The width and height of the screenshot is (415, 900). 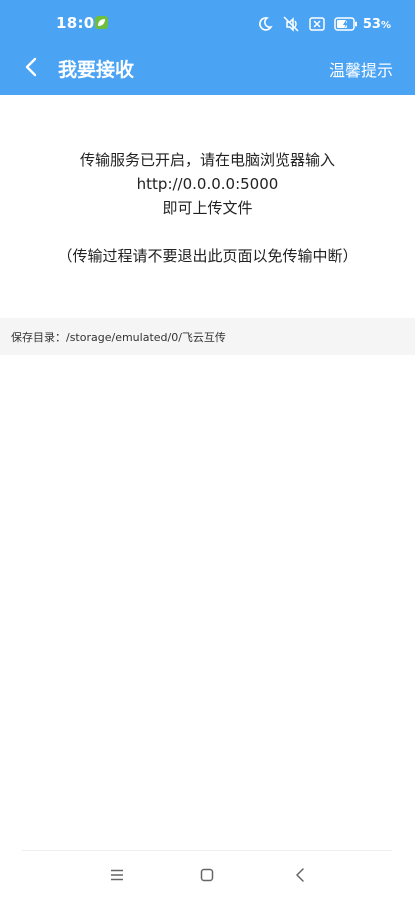 I want to click on back-button, so click(x=31, y=67).